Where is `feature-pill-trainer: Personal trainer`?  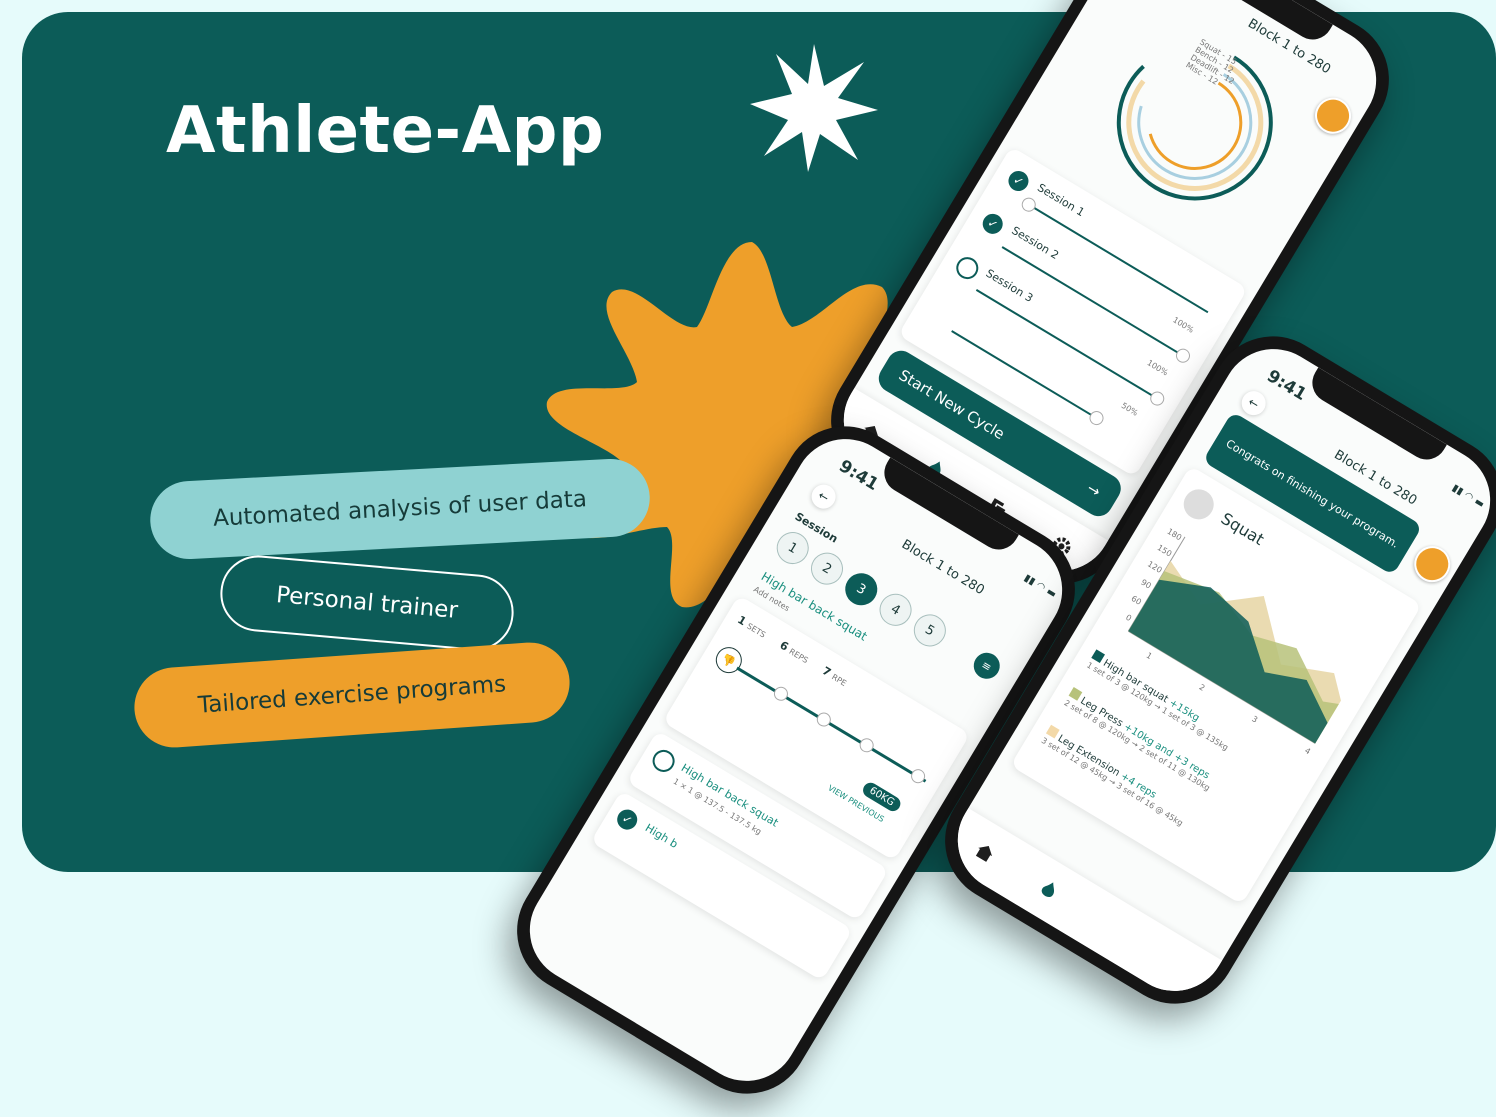 feature-pill-trainer: Personal trainer is located at coordinates (367, 603).